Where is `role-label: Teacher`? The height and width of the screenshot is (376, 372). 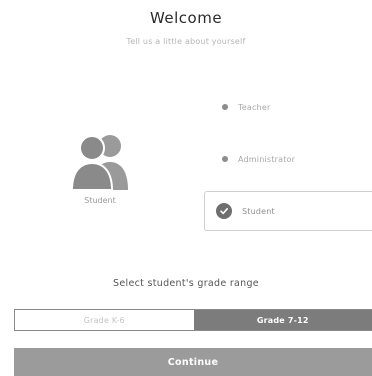 role-label: Teacher is located at coordinates (254, 107).